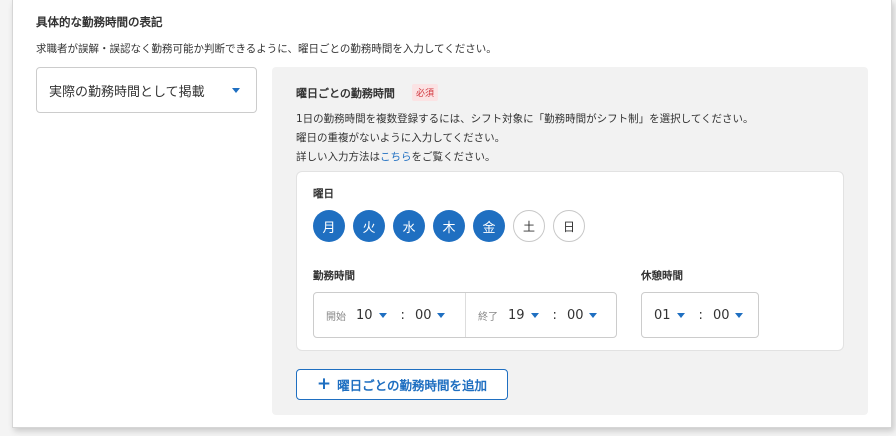  Describe the element at coordinates (425, 92) in the screenshot. I see `required-badge: 必須` at that location.